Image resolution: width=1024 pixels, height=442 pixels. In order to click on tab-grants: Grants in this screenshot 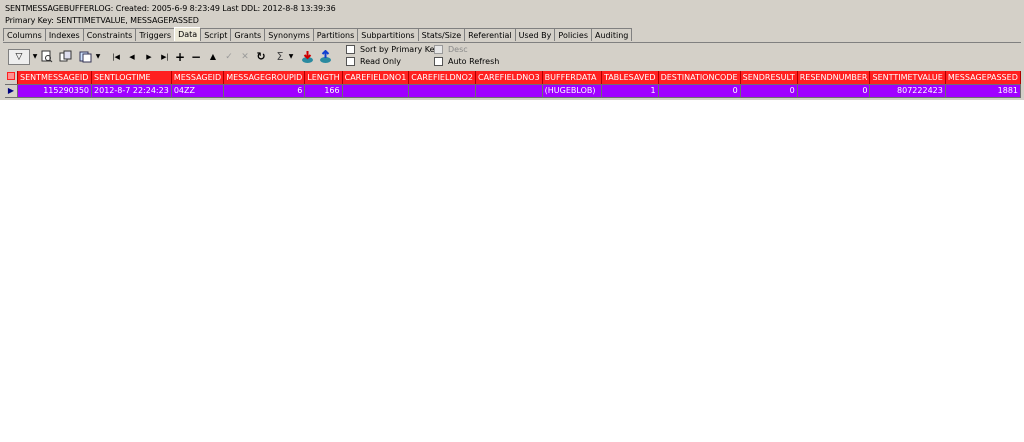, I will do `click(247, 34)`.